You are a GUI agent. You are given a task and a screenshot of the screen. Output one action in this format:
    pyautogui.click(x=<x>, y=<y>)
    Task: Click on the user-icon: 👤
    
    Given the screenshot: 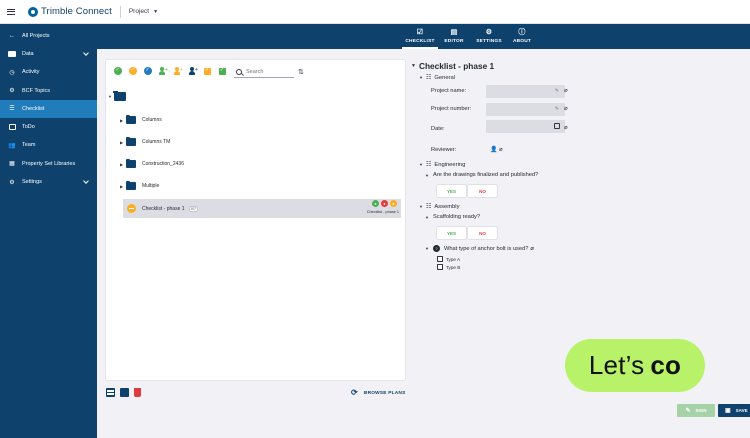 What is the action you would take?
    pyautogui.click(x=493, y=149)
    